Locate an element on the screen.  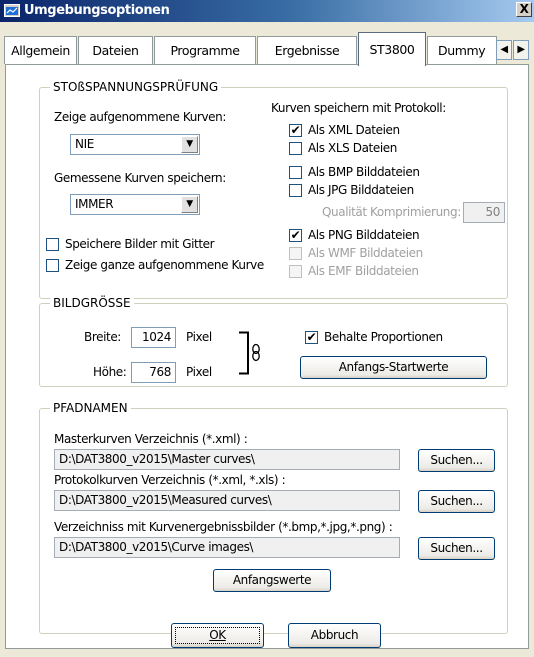
height-label: Höhe: is located at coordinates (110, 372).